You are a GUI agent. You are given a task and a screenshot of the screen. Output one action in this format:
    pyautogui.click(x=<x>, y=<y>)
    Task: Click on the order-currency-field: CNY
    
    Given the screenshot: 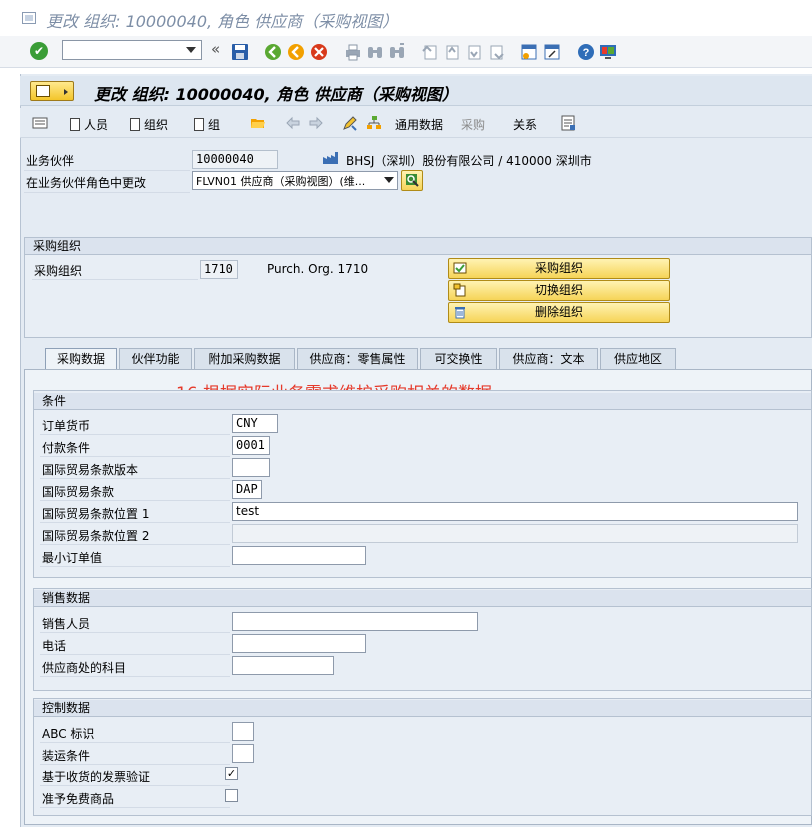 What is the action you would take?
    pyautogui.click(x=255, y=423)
    